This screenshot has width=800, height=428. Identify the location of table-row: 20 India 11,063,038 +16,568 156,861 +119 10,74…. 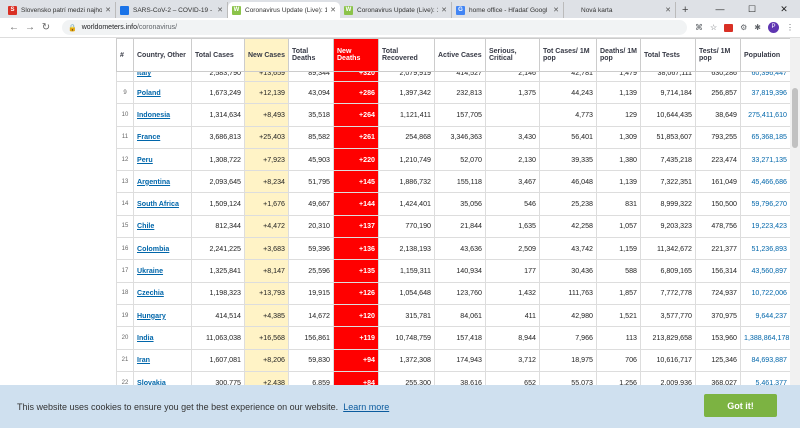
(453, 338).